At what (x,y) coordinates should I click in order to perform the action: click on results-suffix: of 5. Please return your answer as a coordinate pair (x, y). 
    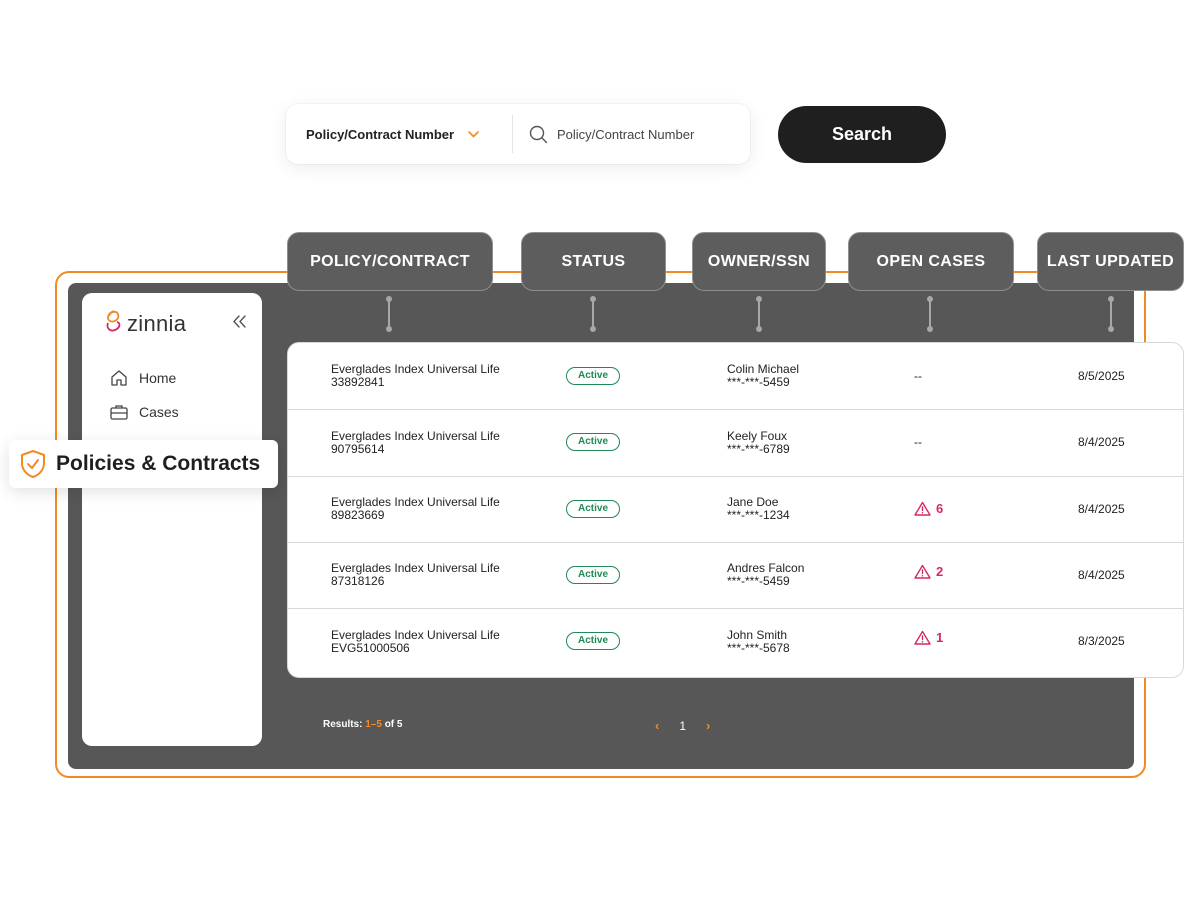
    Looking at the image, I should click on (392, 724).